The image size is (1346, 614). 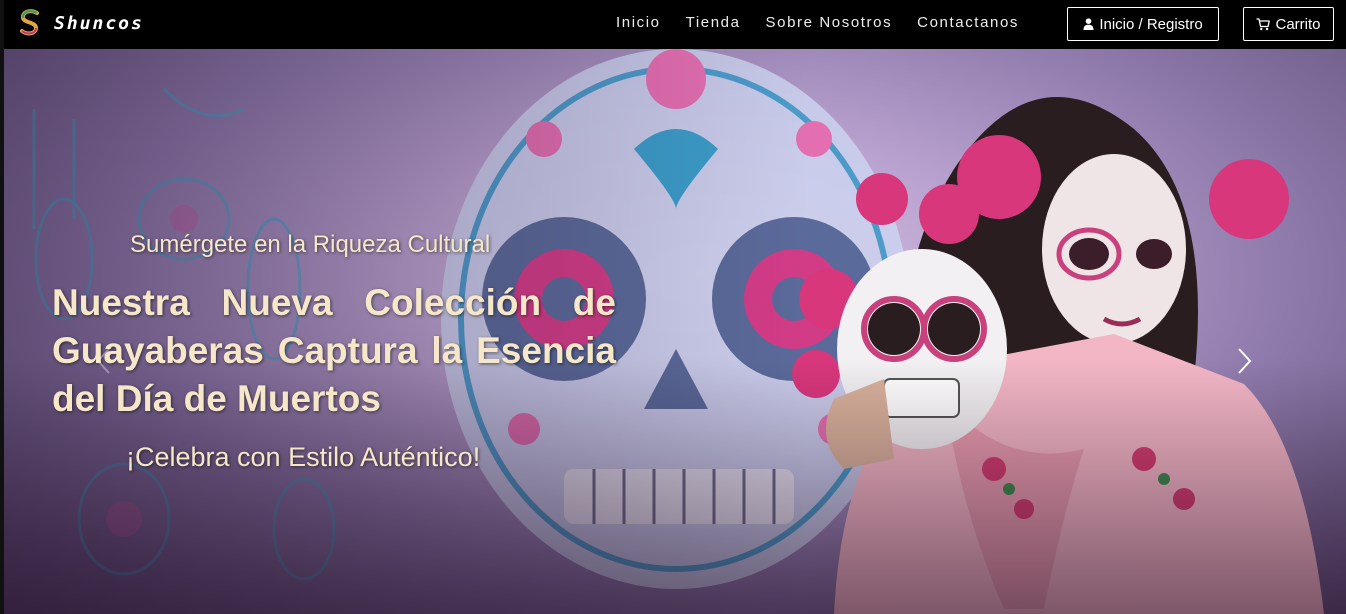 What do you see at coordinates (104, 361) in the screenshot?
I see `chevron-left-icon` at bounding box center [104, 361].